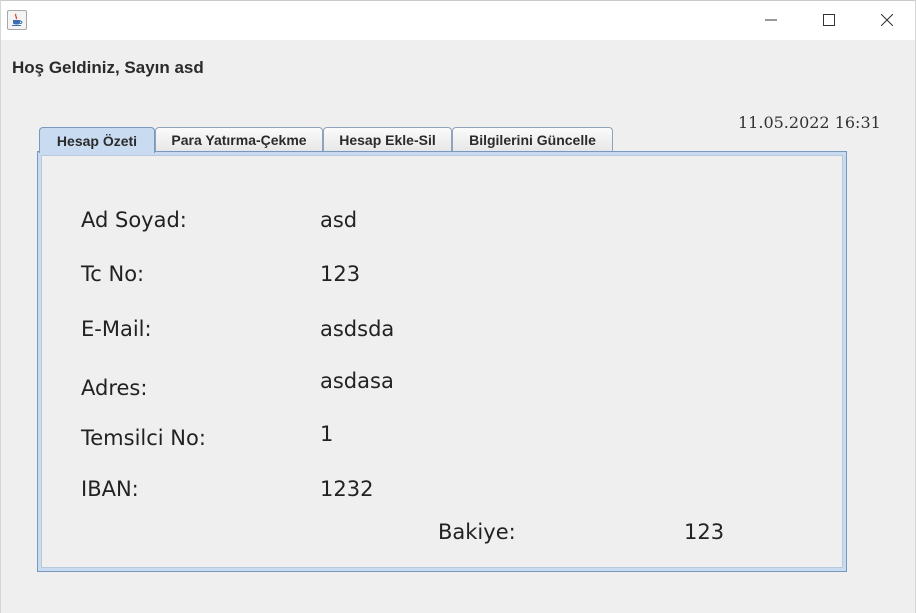 The image size is (916, 613). I want to click on close-button, so click(887, 20).